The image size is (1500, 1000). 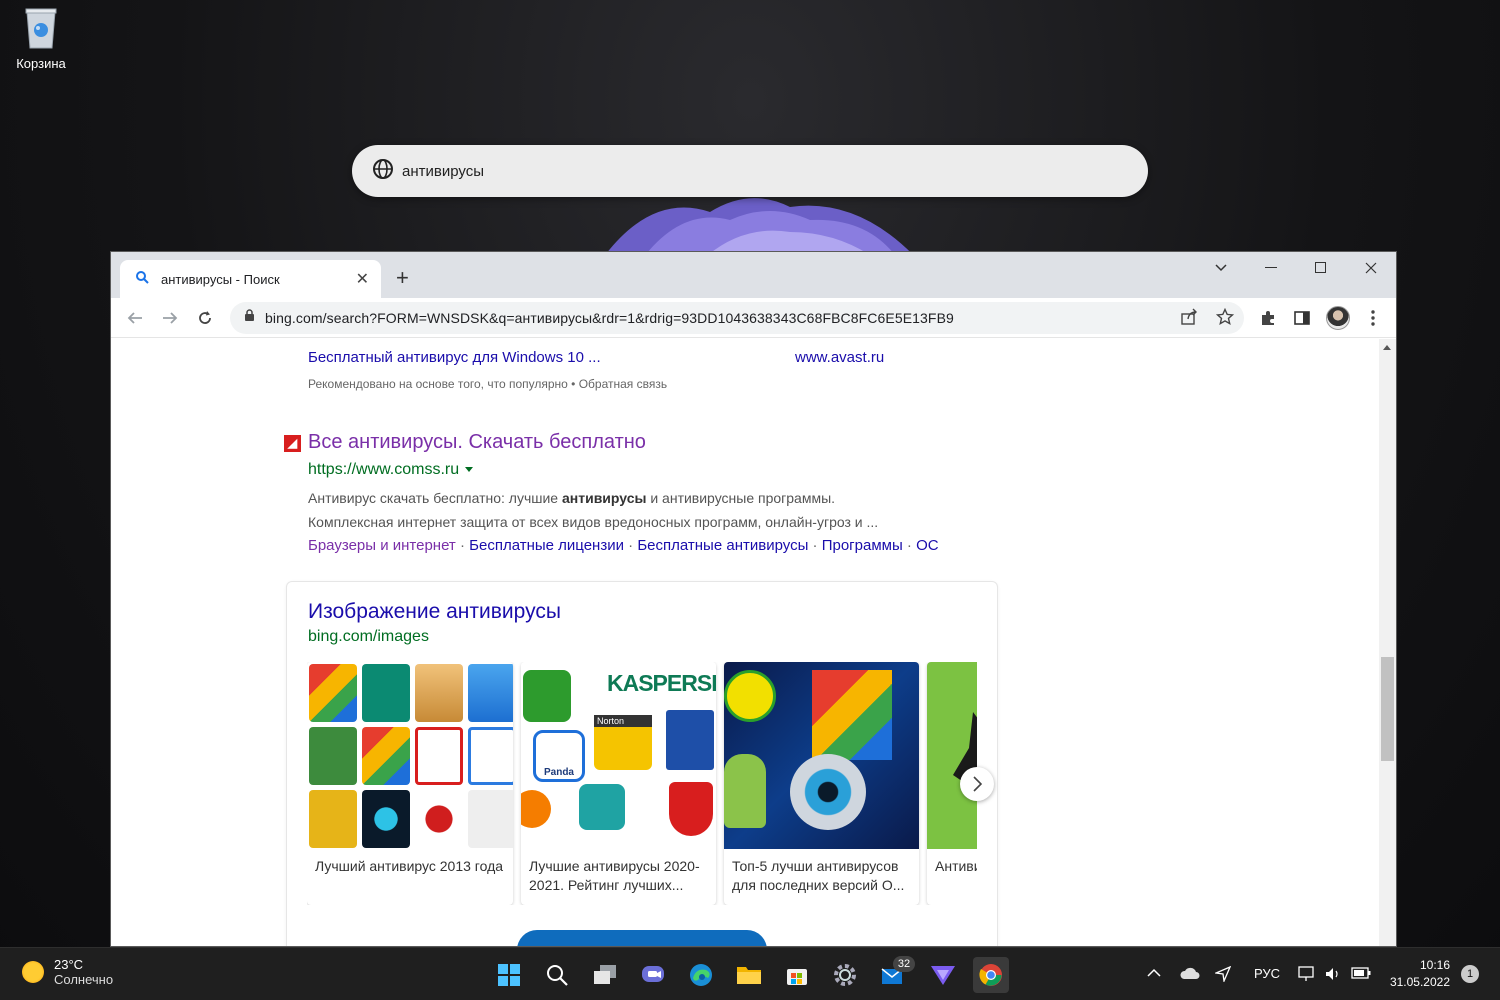 What do you see at coordinates (559, 756) in the screenshot?
I see `panda-logo: Panda` at bounding box center [559, 756].